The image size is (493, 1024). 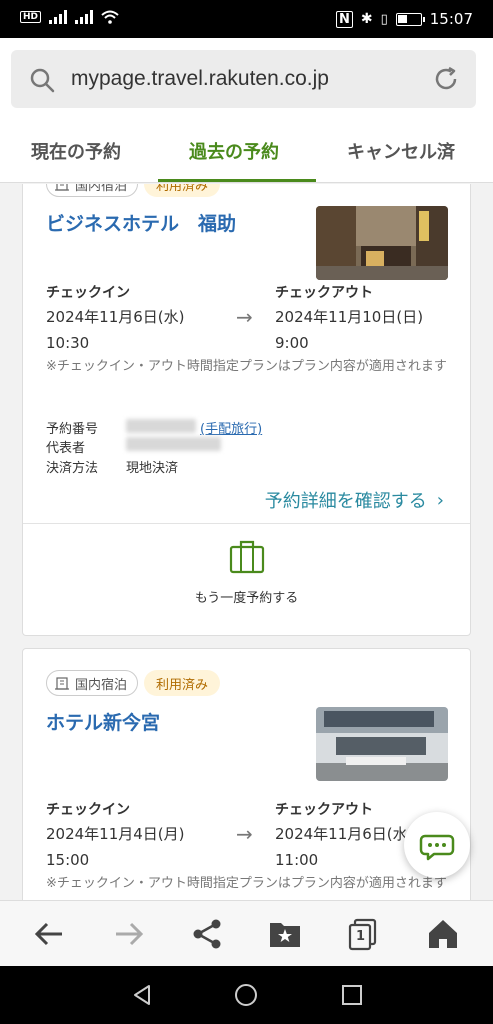 What do you see at coordinates (246, 933) in the screenshot?
I see `browser-toolbar: 1` at bounding box center [246, 933].